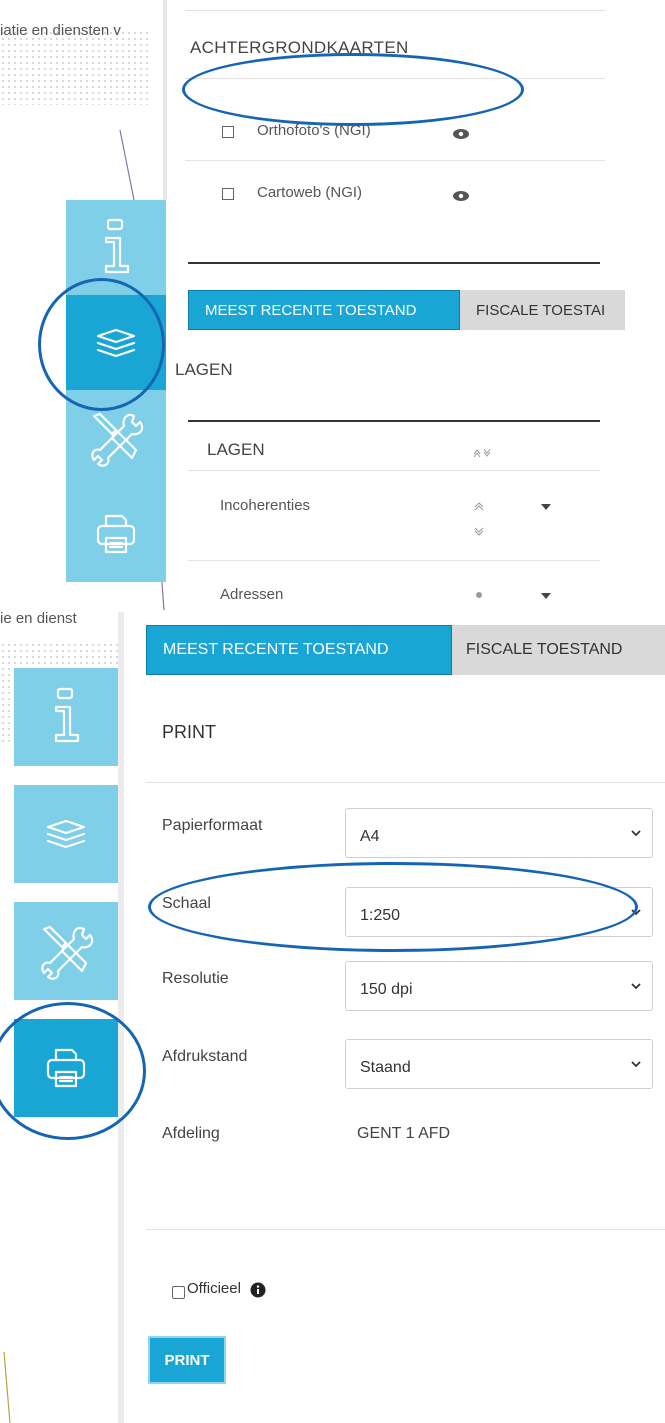  Describe the element at coordinates (38, 619) in the screenshot. I see `map-text: ie en dienst` at that location.